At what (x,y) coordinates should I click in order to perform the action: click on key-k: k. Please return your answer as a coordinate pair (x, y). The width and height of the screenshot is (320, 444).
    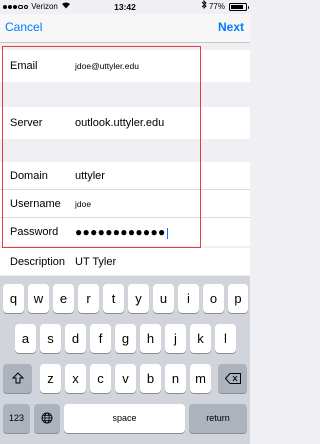
    Looking at the image, I should click on (200, 338).